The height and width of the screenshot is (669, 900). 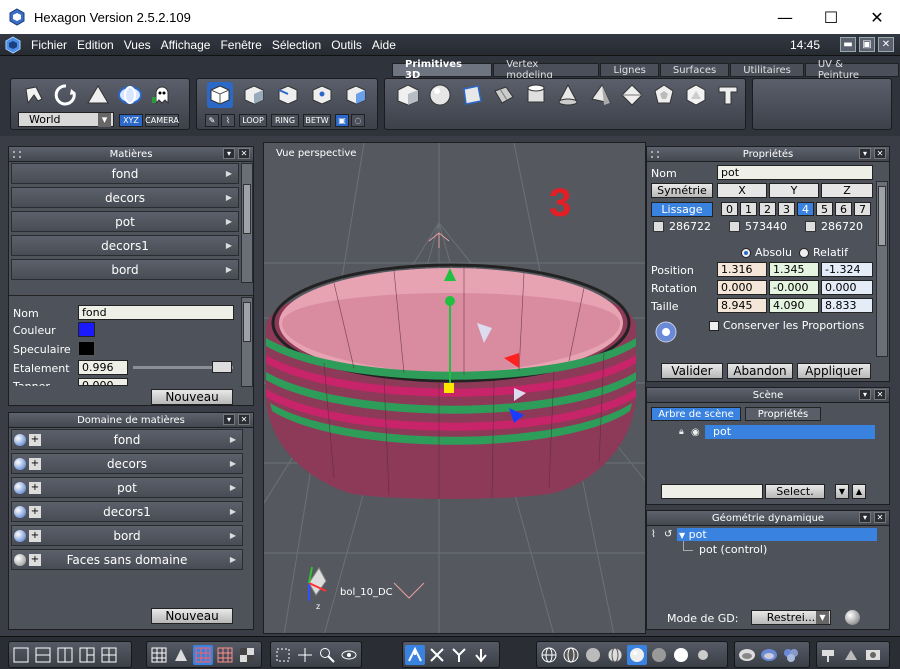 What do you see at coordinates (65, 655) in the screenshot?
I see `layout-split-v-icon` at bounding box center [65, 655].